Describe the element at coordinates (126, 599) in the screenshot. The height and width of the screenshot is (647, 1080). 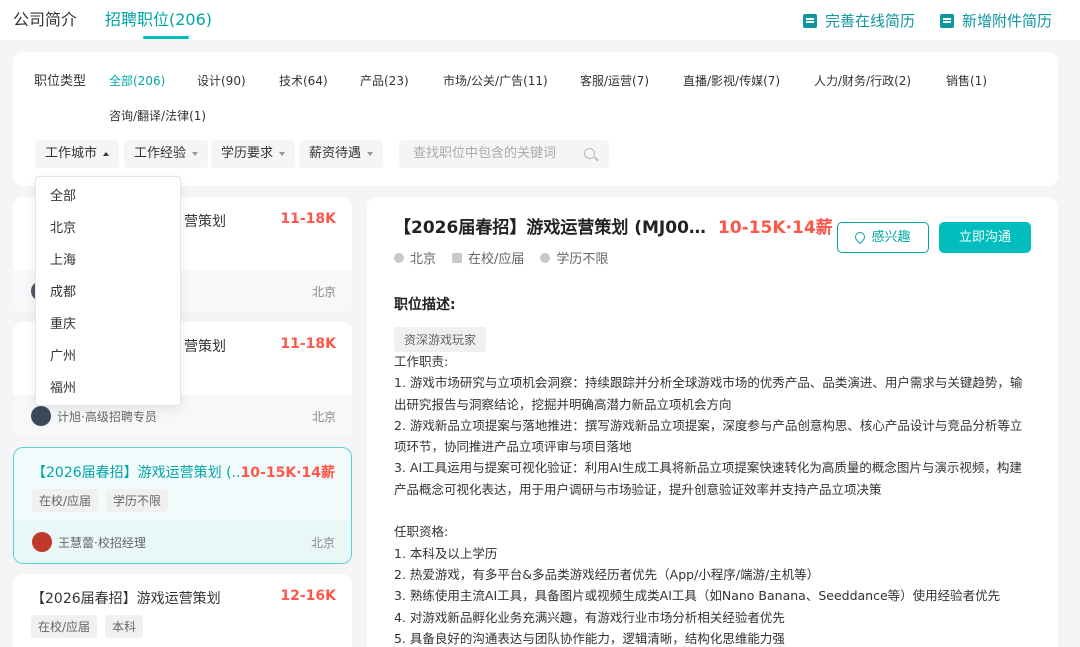
I see `job-title: 【2026届春招】游戏运营策划` at that location.